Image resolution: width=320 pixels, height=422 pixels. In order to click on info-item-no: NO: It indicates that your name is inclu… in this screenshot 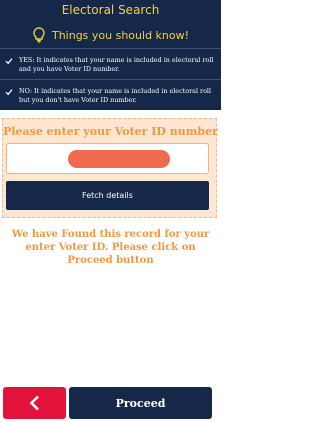, I will do `click(111, 95)`.